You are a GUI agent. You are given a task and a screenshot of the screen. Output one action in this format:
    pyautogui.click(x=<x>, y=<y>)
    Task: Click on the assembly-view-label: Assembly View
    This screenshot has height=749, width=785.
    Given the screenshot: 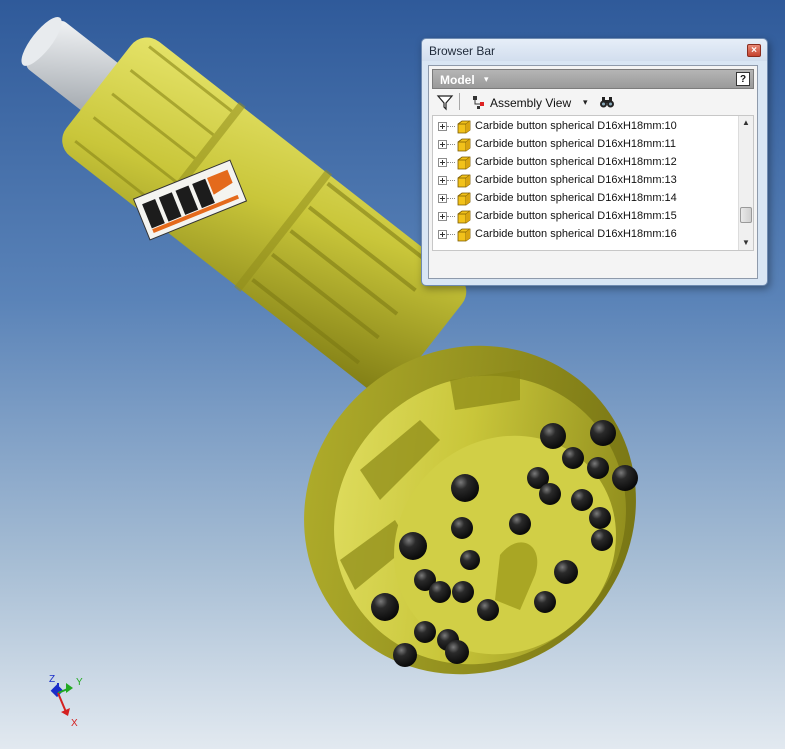 What is the action you would take?
    pyautogui.click(x=530, y=103)
    